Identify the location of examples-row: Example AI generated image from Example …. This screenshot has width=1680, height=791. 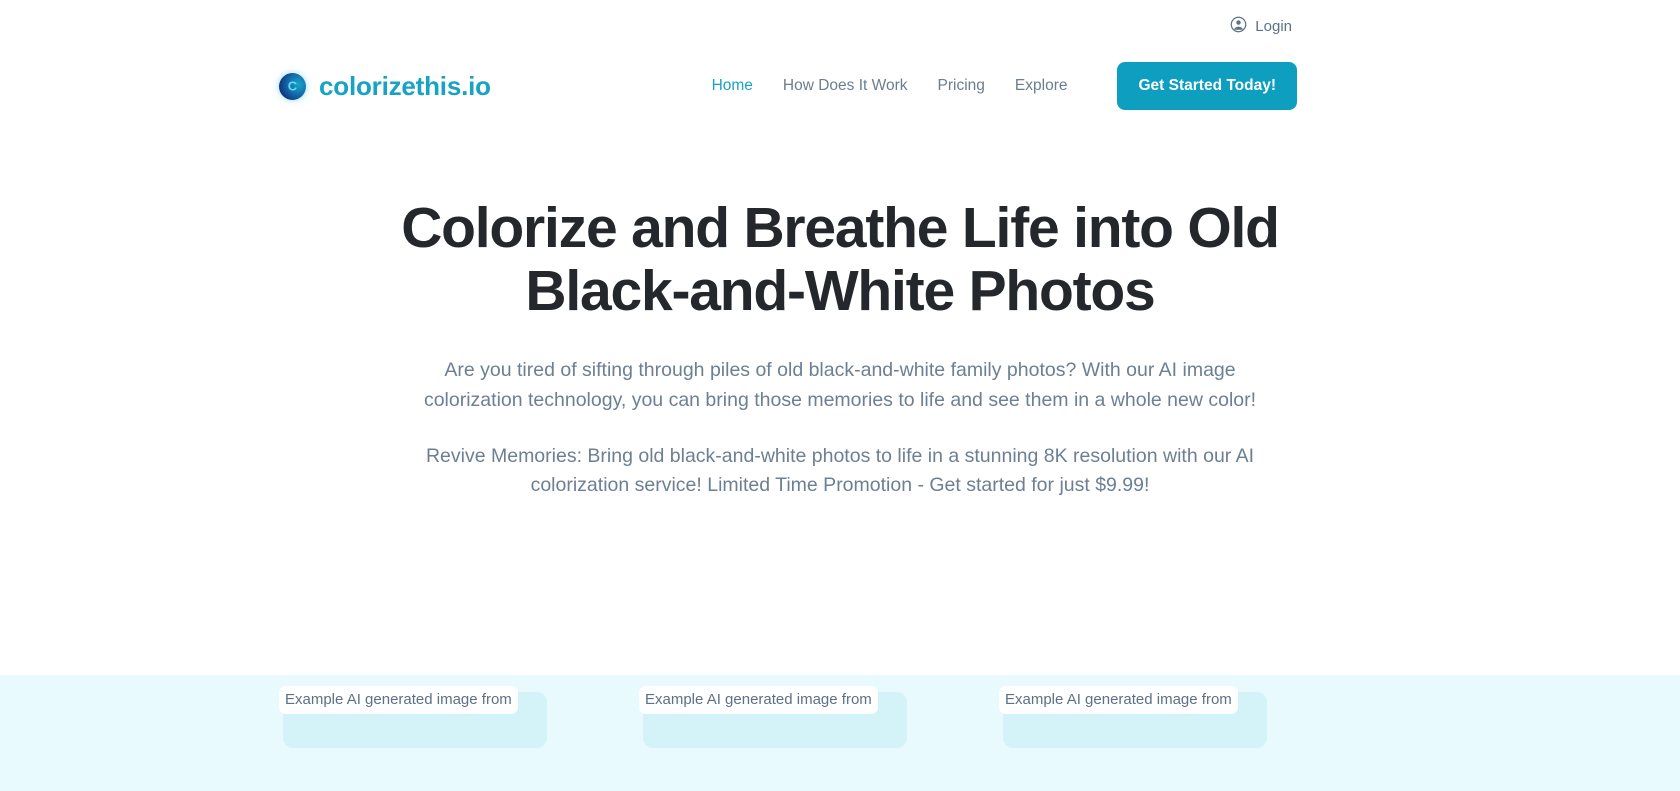
(840, 718).